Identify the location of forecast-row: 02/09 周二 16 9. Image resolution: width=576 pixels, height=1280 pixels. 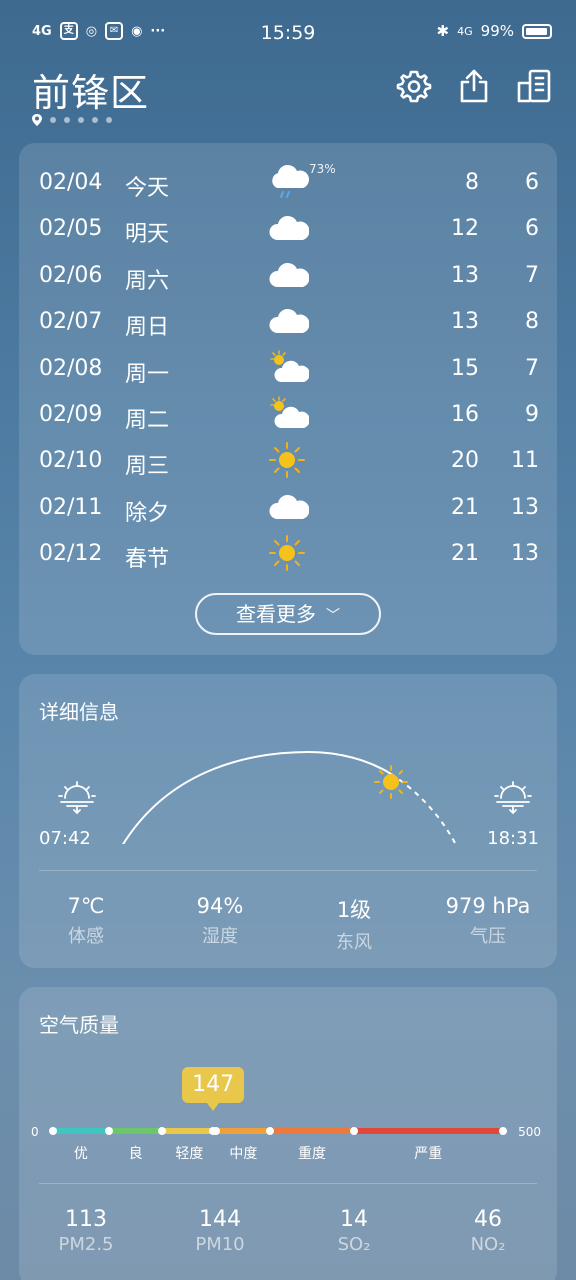
(288, 415).